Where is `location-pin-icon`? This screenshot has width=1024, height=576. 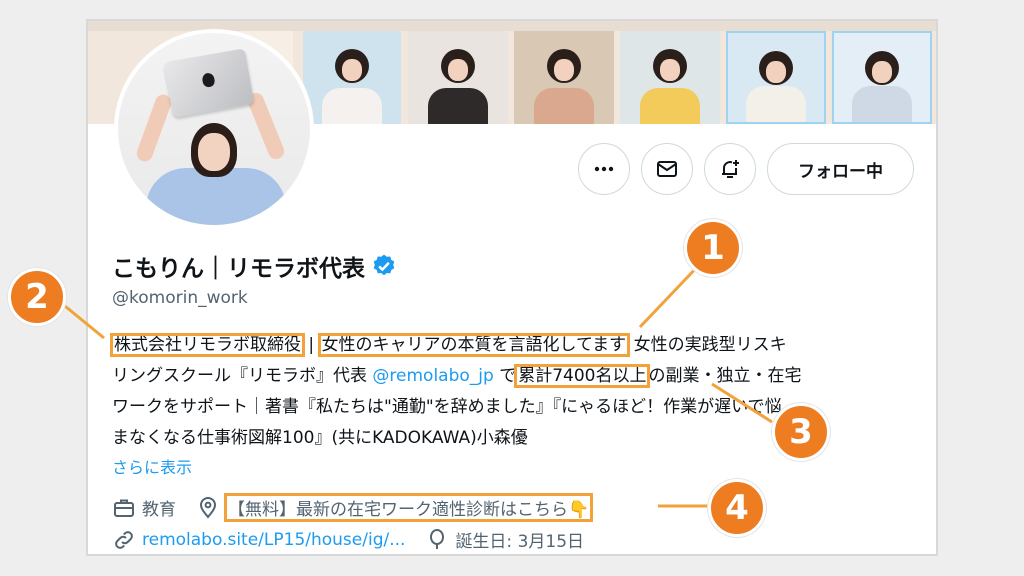
location-pin-icon is located at coordinates (208, 507).